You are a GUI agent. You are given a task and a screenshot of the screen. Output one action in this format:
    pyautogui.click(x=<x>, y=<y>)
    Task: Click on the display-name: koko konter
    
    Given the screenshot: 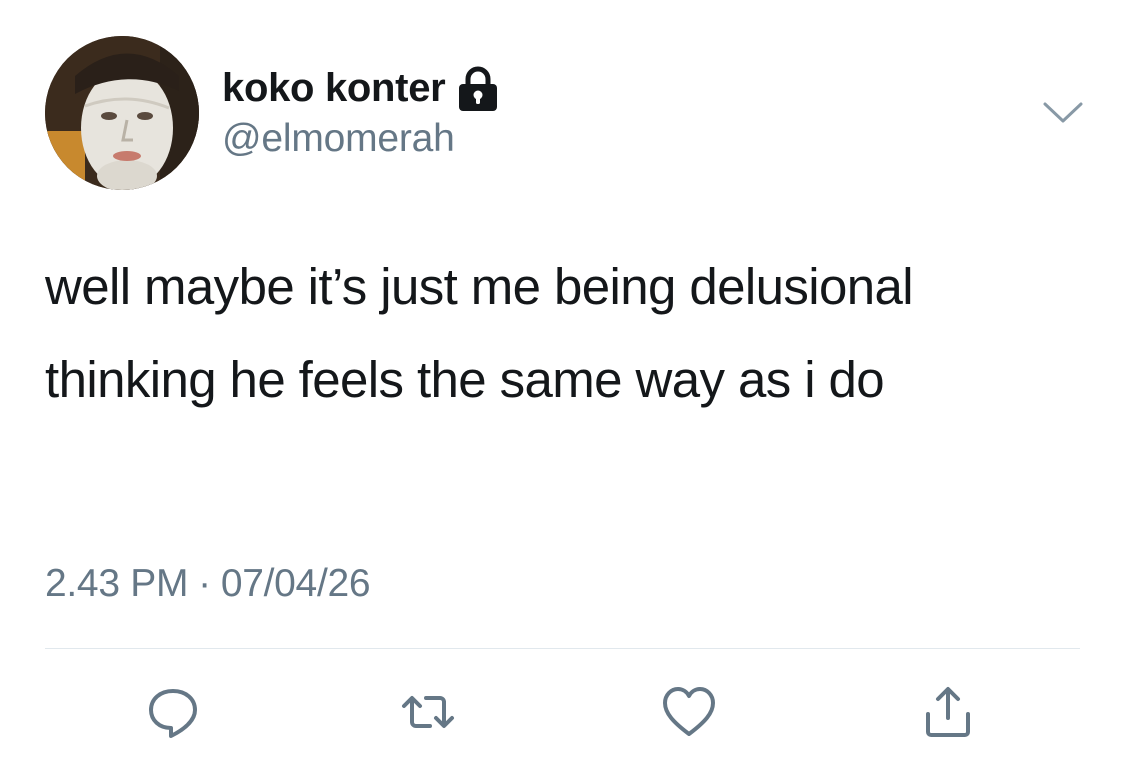 What is the action you would take?
    pyautogui.click(x=334, y=88)
    